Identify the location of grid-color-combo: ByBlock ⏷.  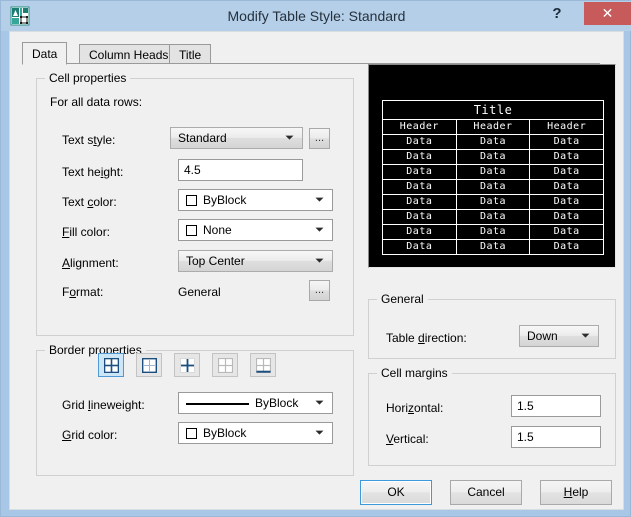
(255, 433).